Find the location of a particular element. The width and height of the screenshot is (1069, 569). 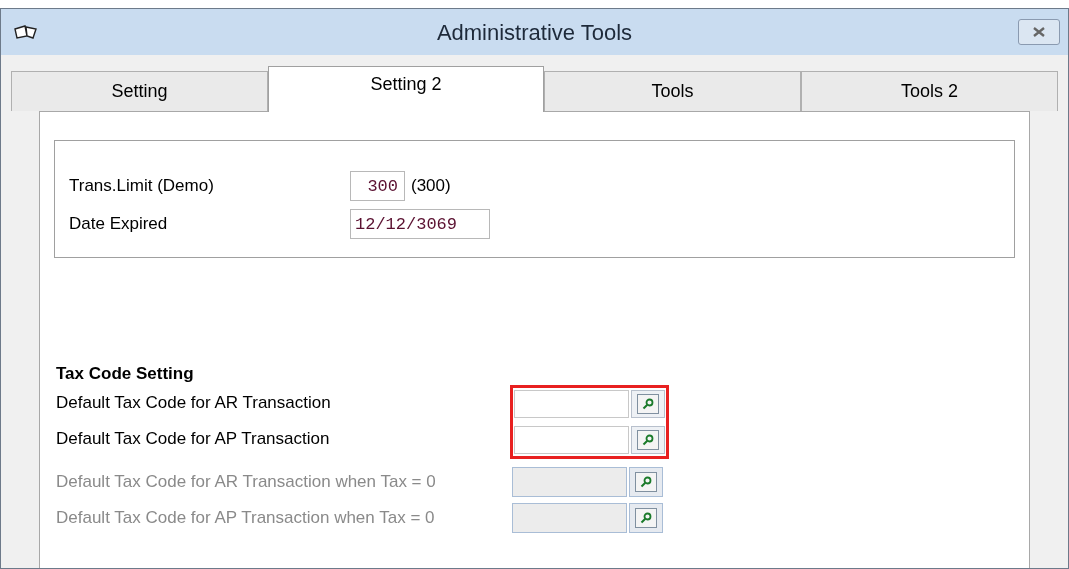

limit-note: (300) is located at coordinates (431, 186).